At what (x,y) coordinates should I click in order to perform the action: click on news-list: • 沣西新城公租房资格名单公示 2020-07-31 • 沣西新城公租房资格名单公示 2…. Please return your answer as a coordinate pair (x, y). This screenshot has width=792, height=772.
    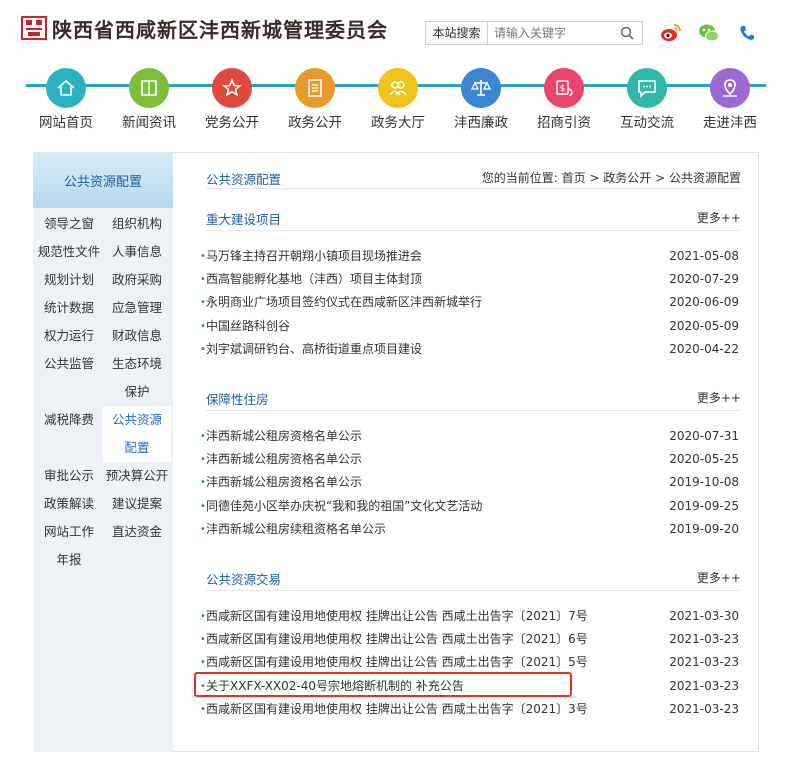
    Looking at the image, I should click on (470, 483).